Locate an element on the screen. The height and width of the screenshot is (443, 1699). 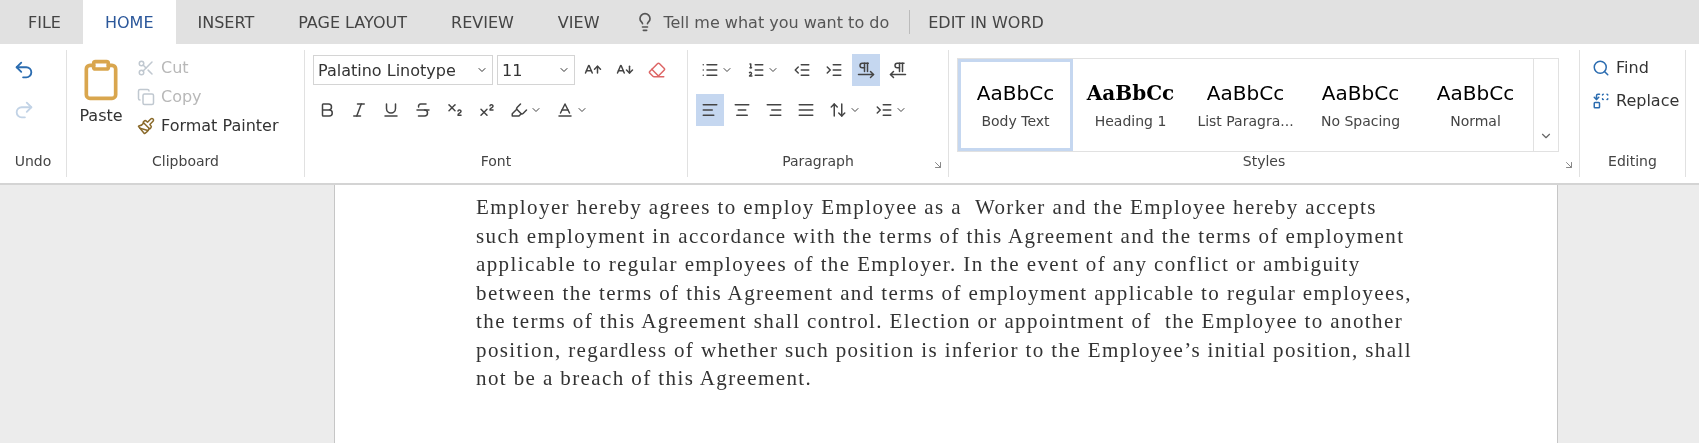
search-icon is located at coordinates (1601, 67).